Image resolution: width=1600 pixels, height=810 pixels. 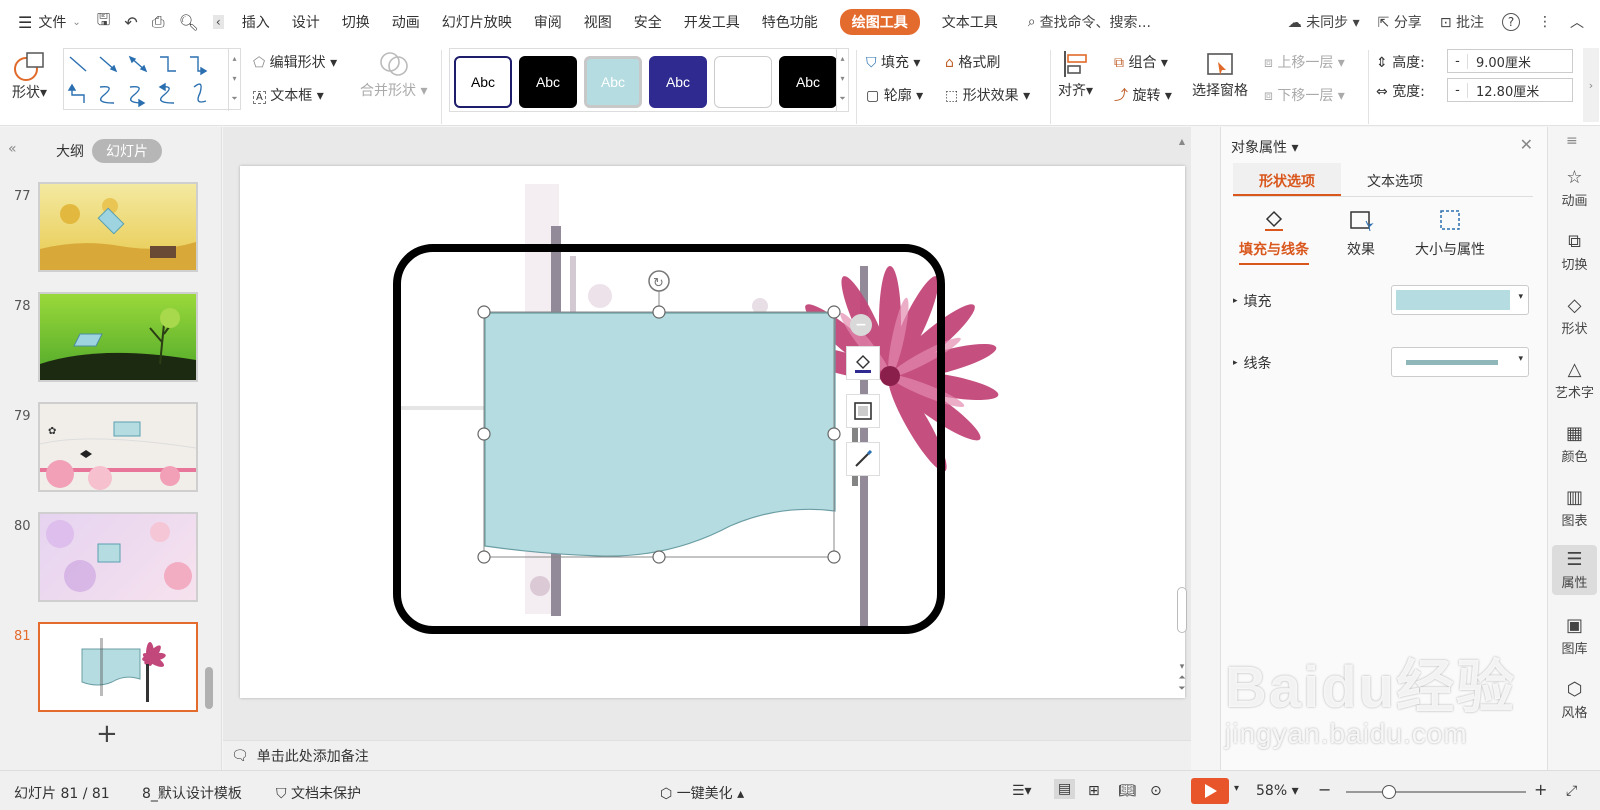 I want to click on selection-pane-button: 选择窗格, so click(x=1220, y=74).